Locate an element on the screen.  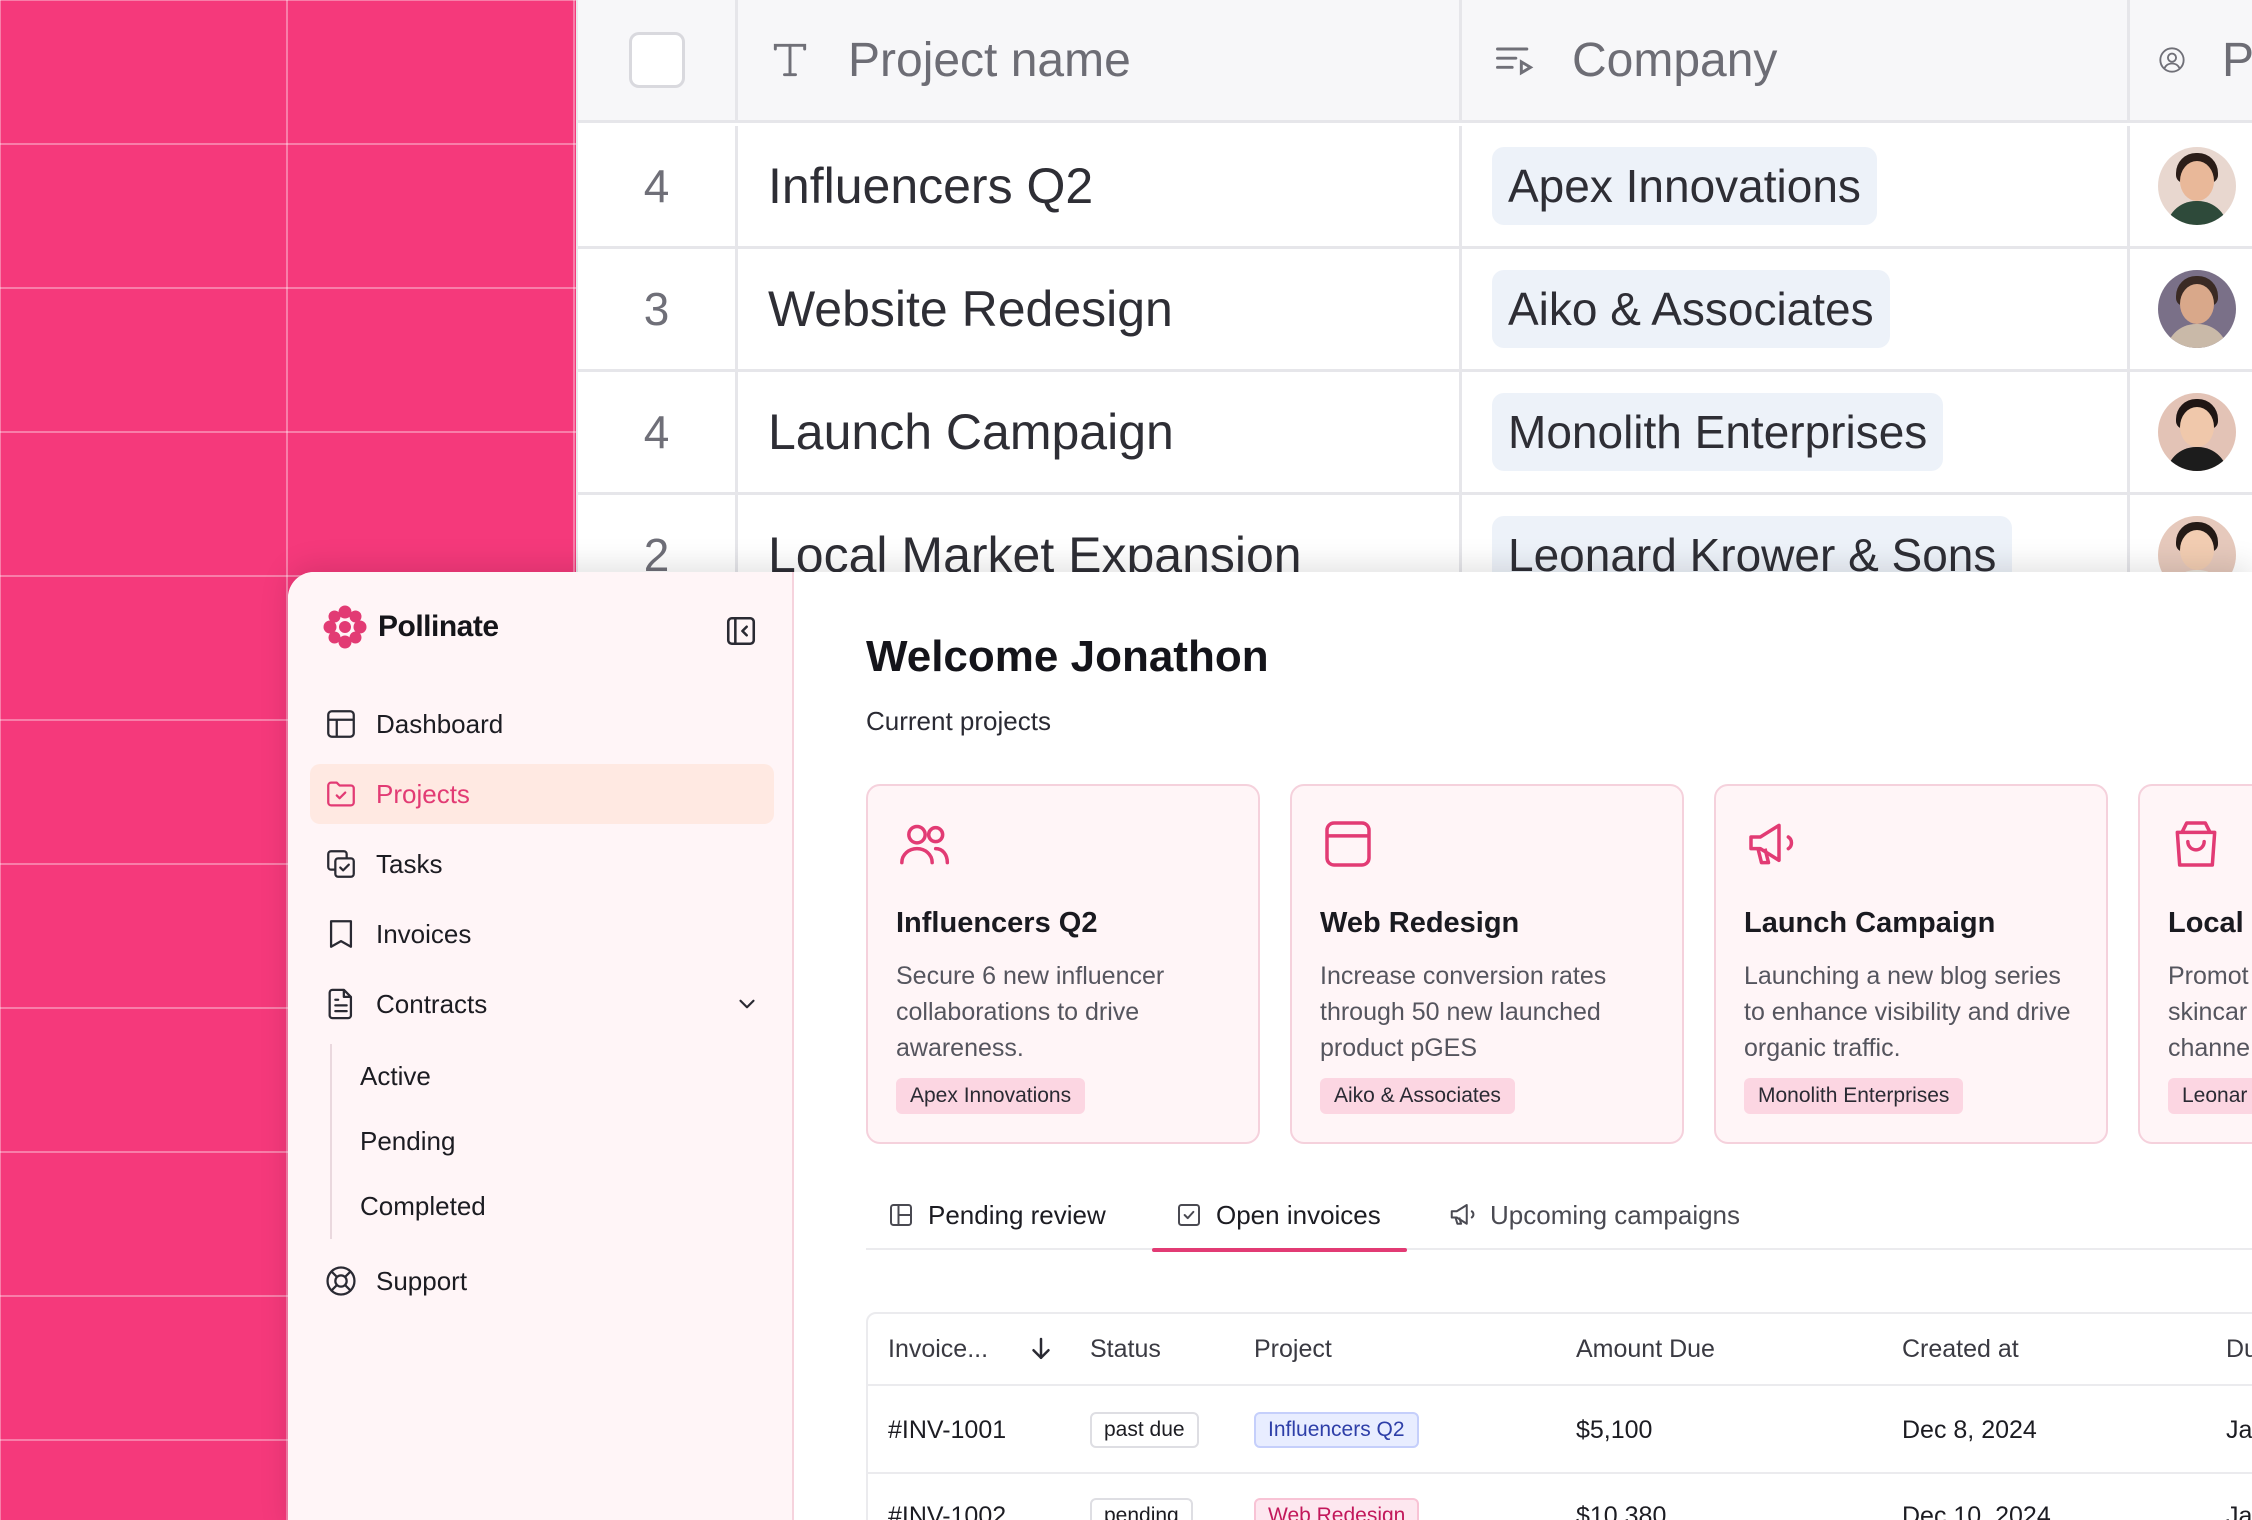
column-header-label: Project name is located at coordinates (989, 60).